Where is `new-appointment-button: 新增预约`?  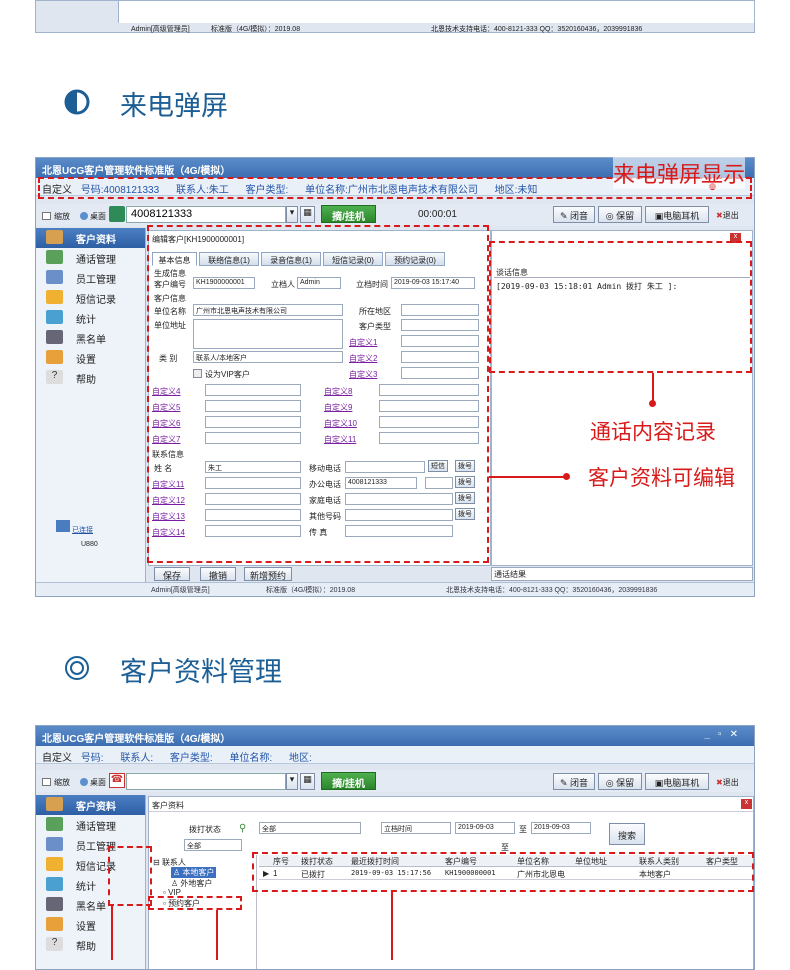 new-appointment-button: 新增预约 is located at coordinates (268, 574).